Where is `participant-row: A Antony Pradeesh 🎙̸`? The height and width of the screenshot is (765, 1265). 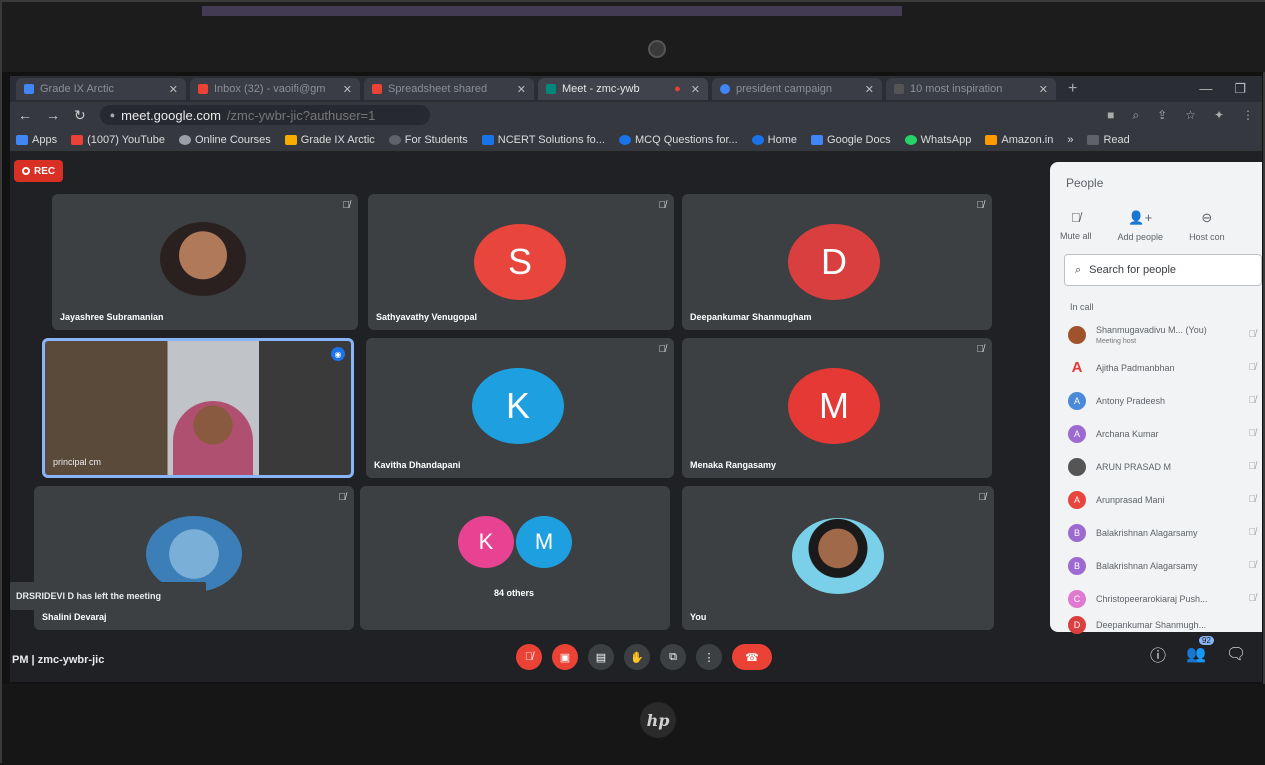
participant-row: A Antony Pradeesh 🎙̸ is located at coordinates (1165, 400).